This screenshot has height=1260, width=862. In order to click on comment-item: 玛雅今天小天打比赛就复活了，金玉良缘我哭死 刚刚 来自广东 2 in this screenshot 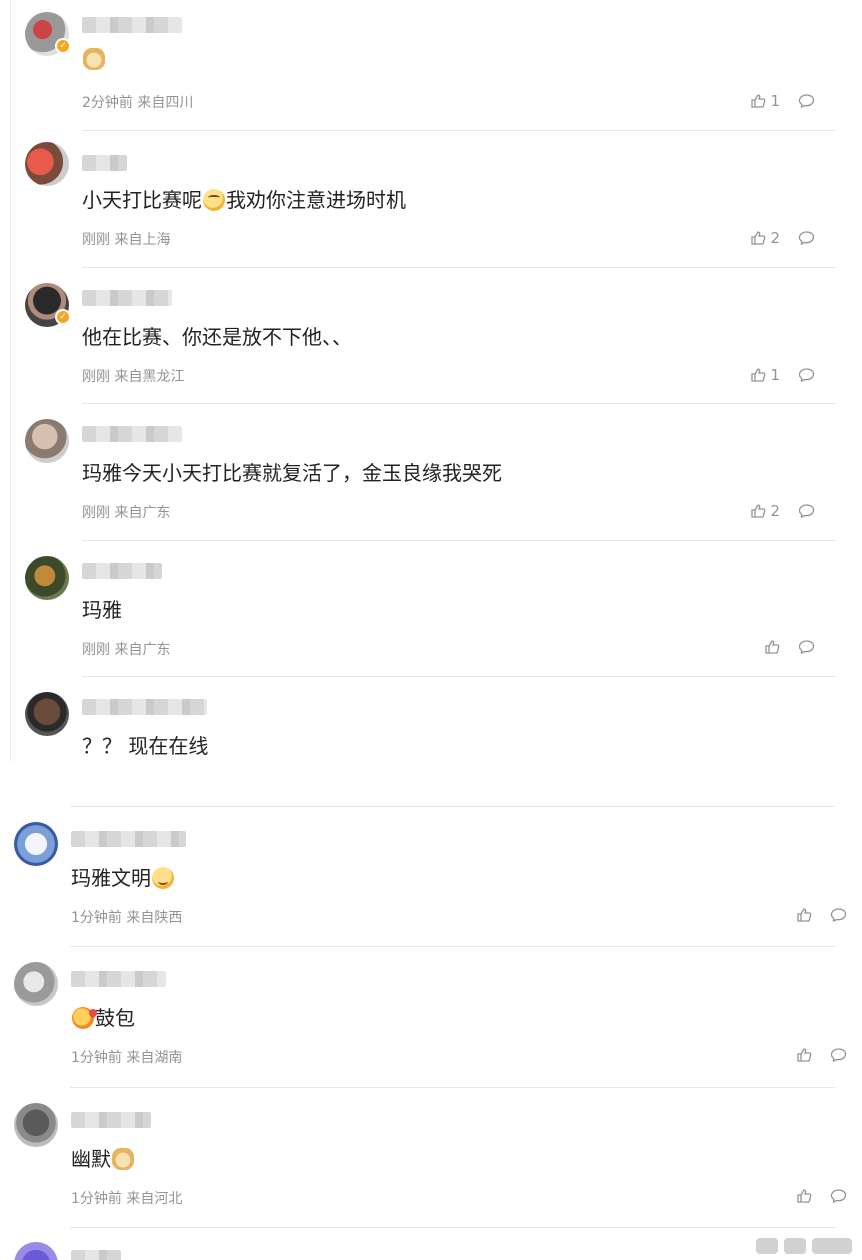, I will do `click(420, 476)`.